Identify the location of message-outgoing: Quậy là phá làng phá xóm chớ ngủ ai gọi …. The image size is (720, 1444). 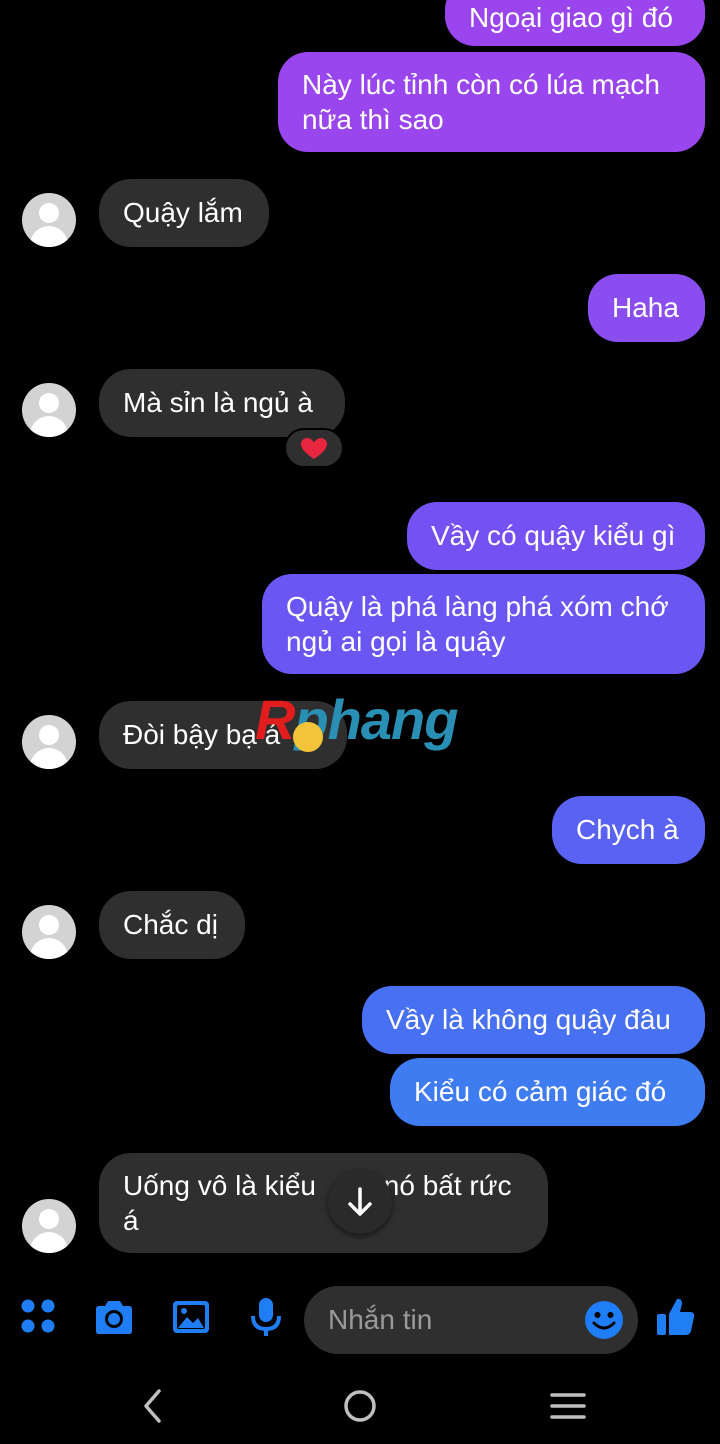
(483, 624).